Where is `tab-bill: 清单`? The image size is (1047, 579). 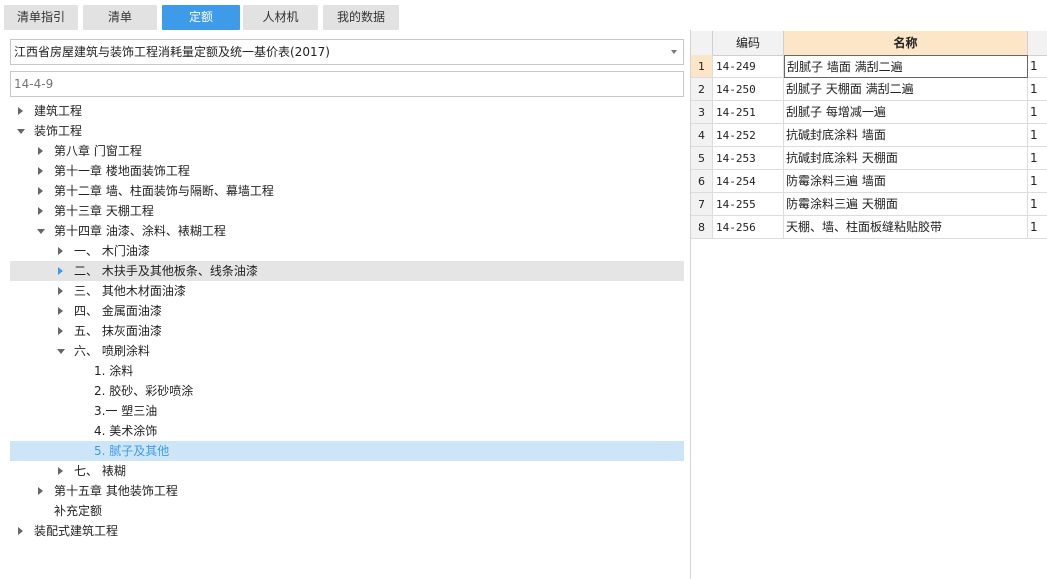 tab-bill: 清单 is located at coordinates (120, 17).